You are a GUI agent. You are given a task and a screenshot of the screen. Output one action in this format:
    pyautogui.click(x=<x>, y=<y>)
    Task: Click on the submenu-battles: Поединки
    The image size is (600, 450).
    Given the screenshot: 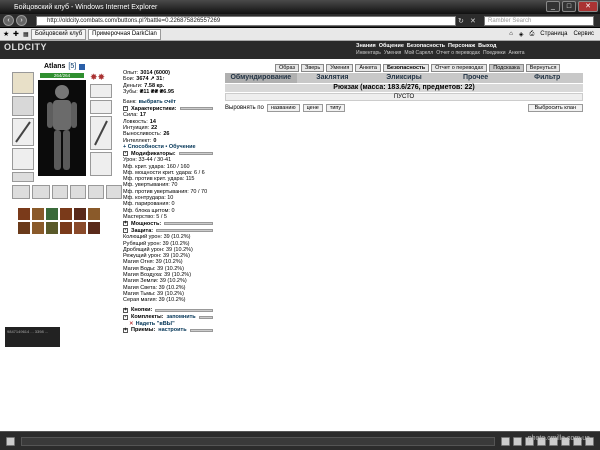 What is the action you would take?
    pyautogui.click(x=494, y=53)
    